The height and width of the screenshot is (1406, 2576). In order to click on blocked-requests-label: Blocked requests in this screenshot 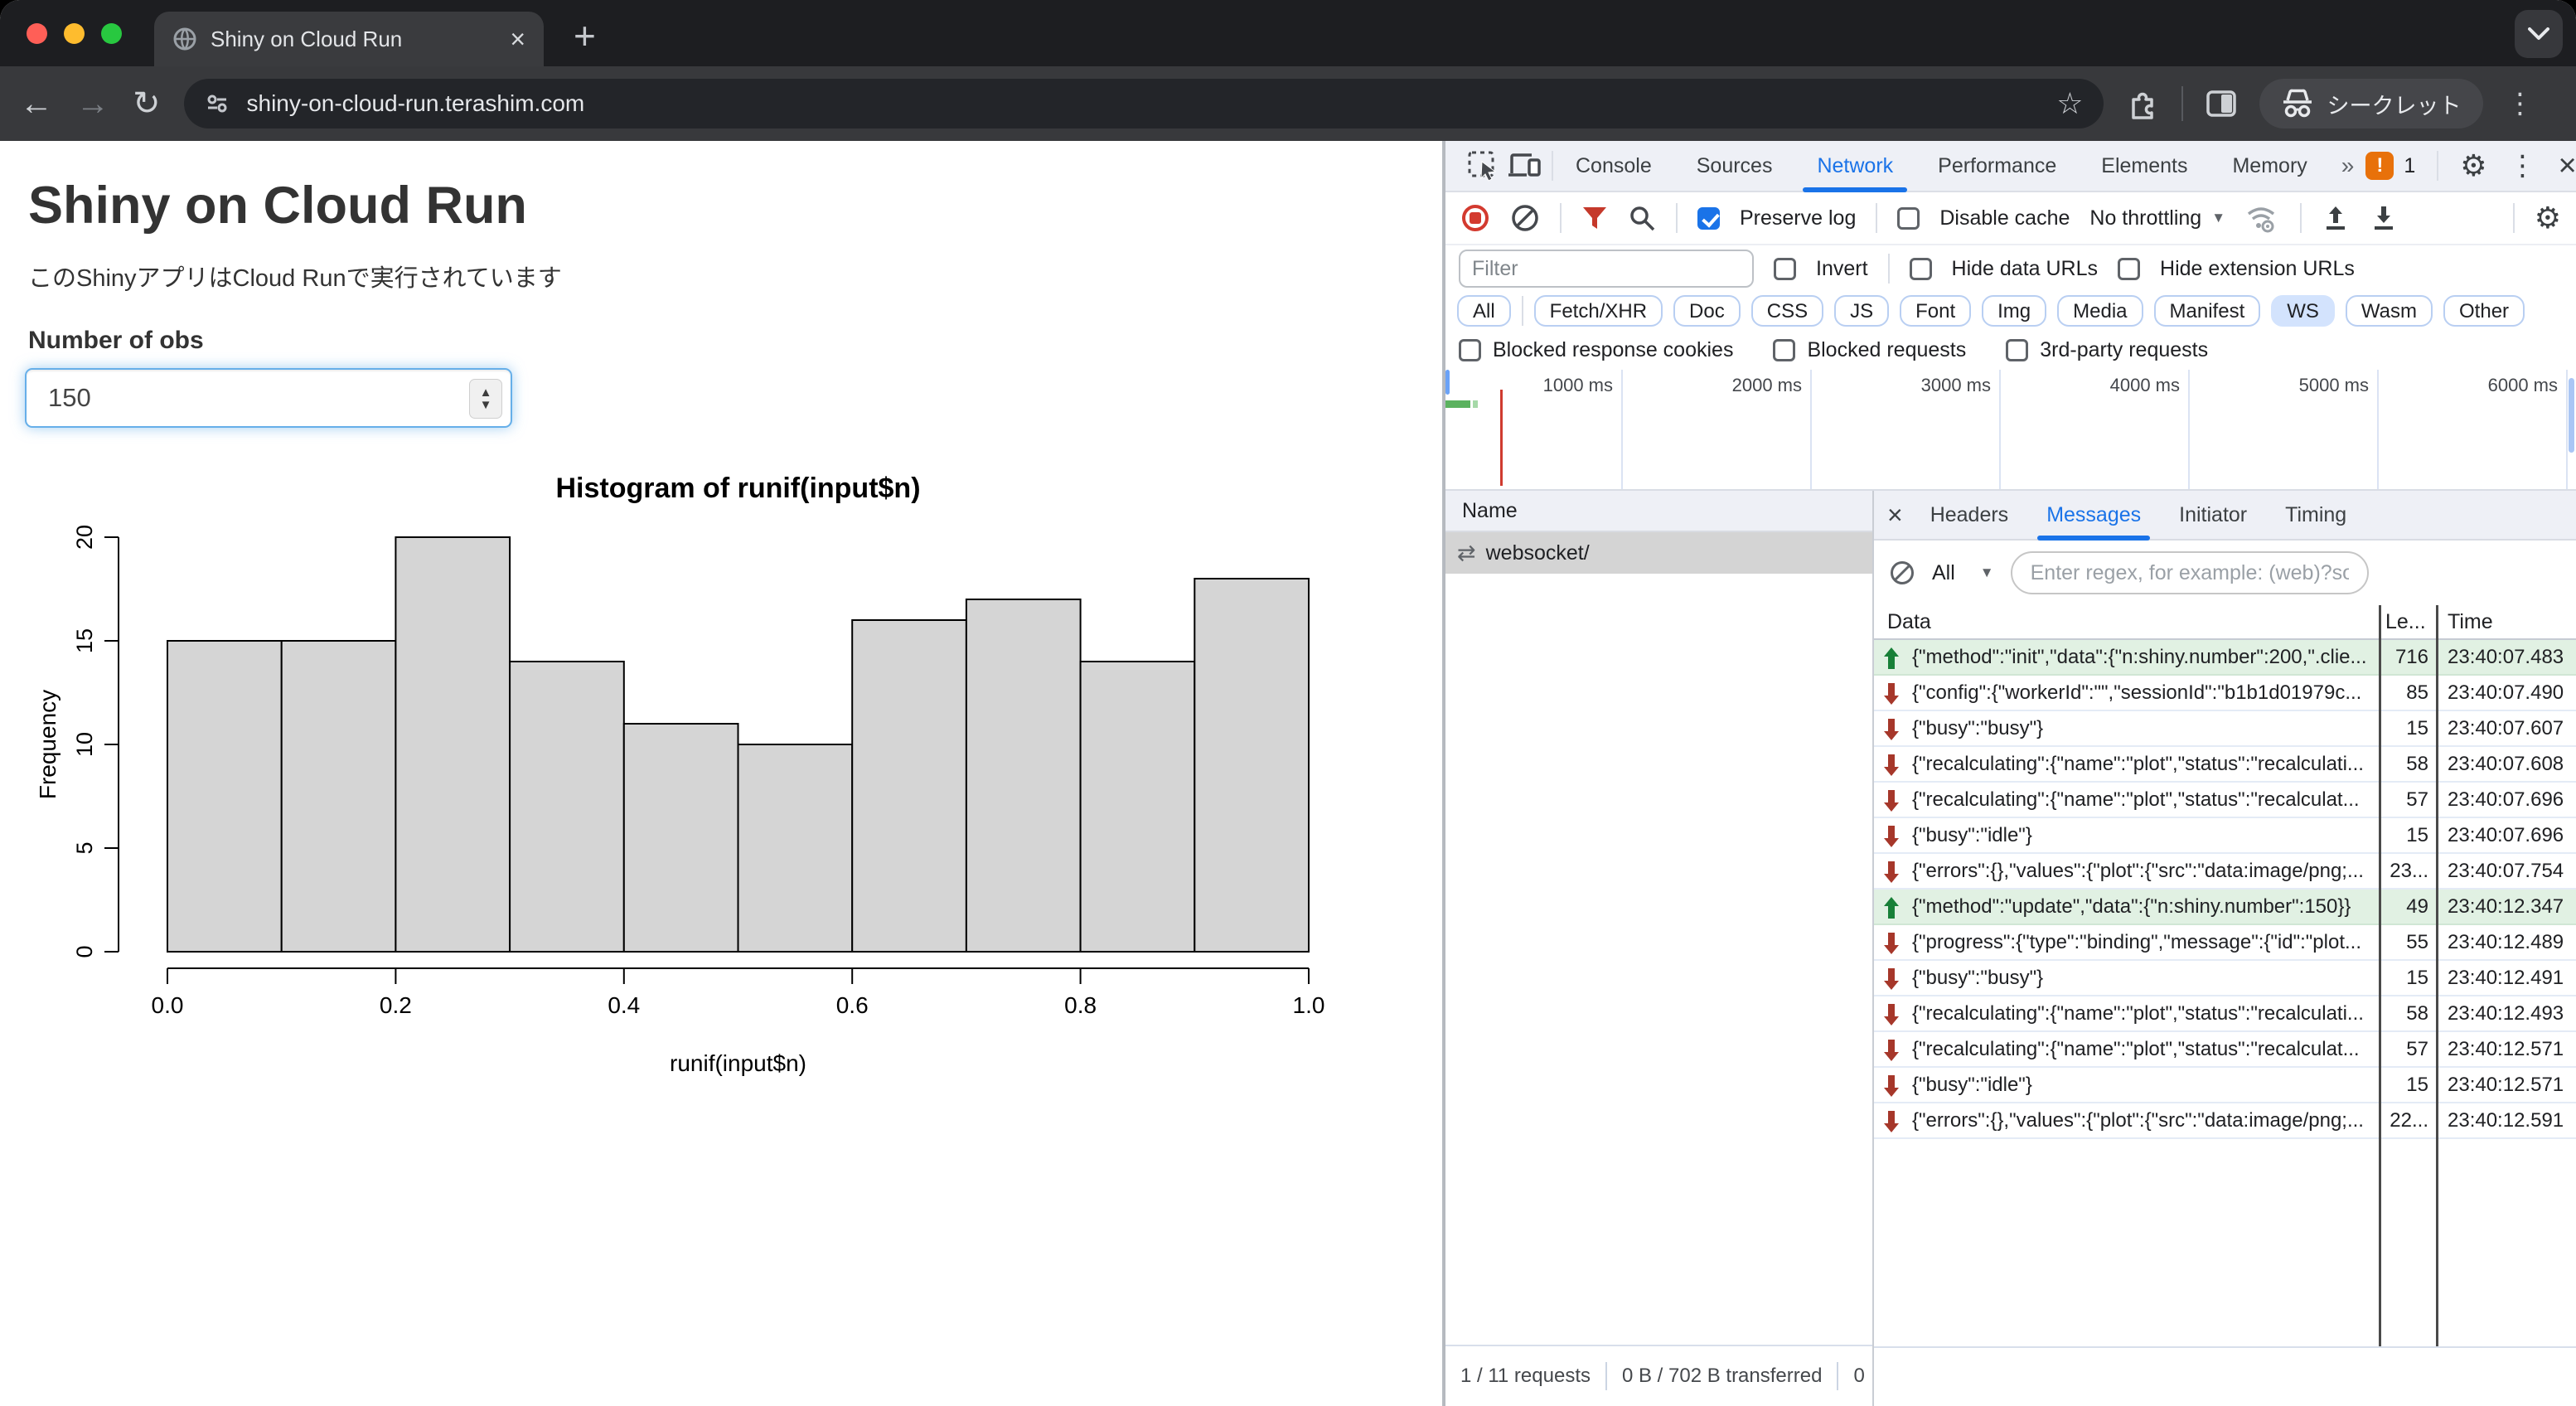, I will do `click(1887, 350)`.